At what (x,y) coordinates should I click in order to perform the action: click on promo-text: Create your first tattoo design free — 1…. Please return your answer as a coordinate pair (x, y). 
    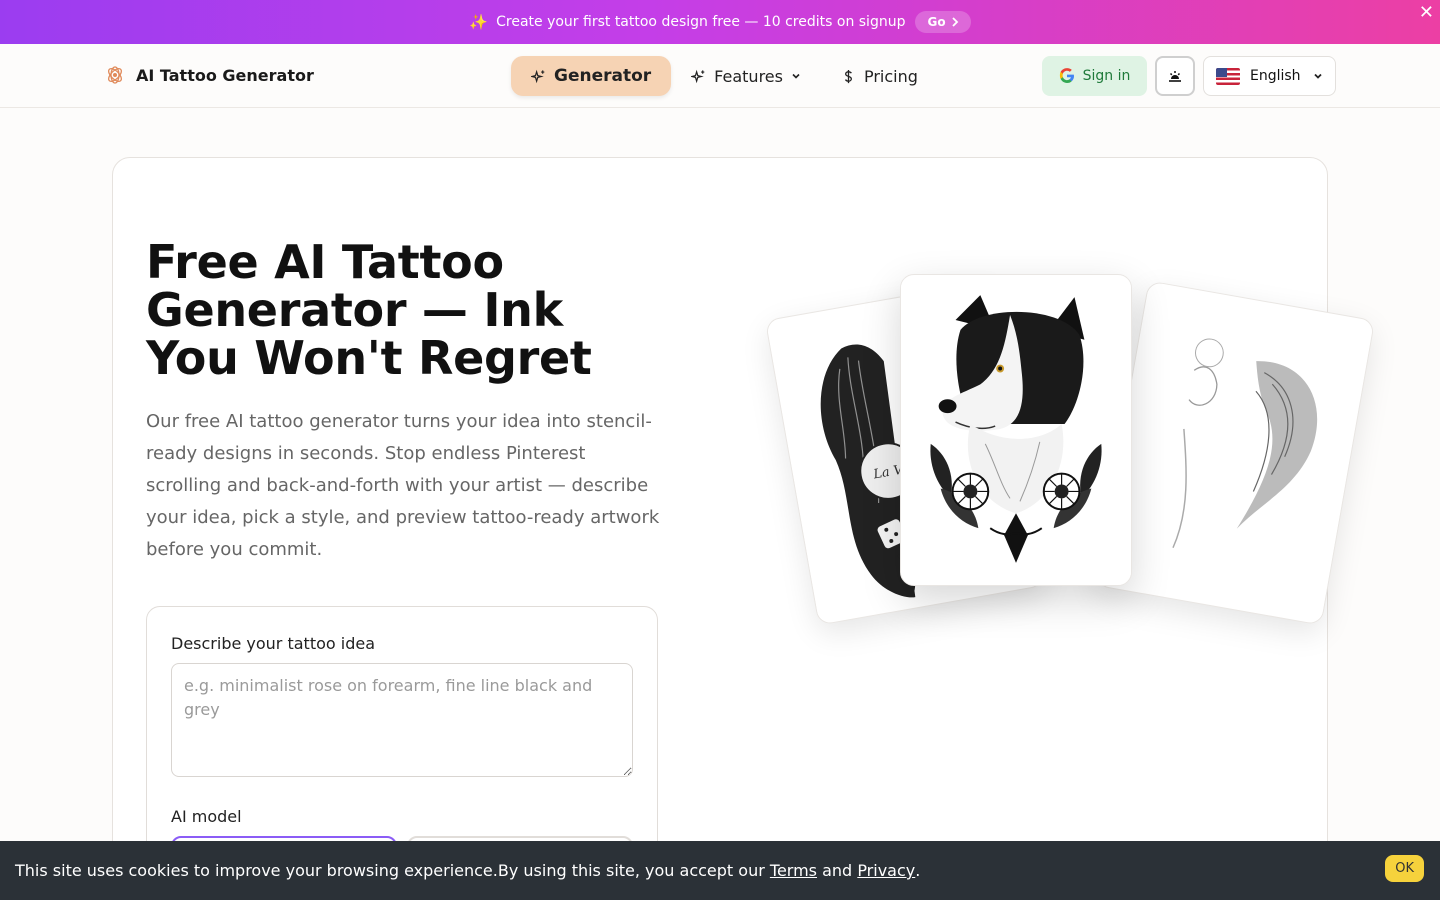
    Looking at the image, I should click on (701, 22).